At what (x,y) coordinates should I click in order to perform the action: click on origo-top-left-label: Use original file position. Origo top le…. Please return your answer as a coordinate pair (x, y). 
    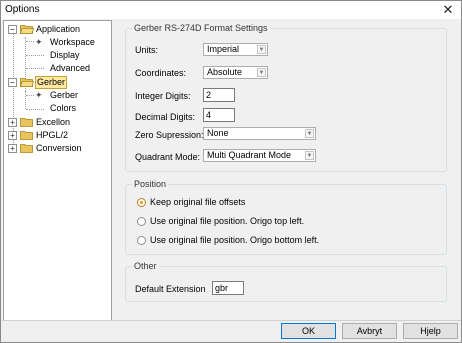
    Looking at the image, I should click on (227, 221).